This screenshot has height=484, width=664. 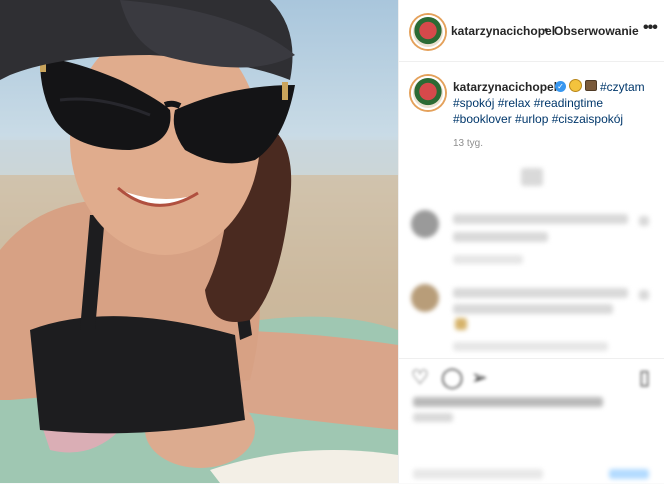 I want to click on post-time: 13 tyg., so click(x=468, y=143).